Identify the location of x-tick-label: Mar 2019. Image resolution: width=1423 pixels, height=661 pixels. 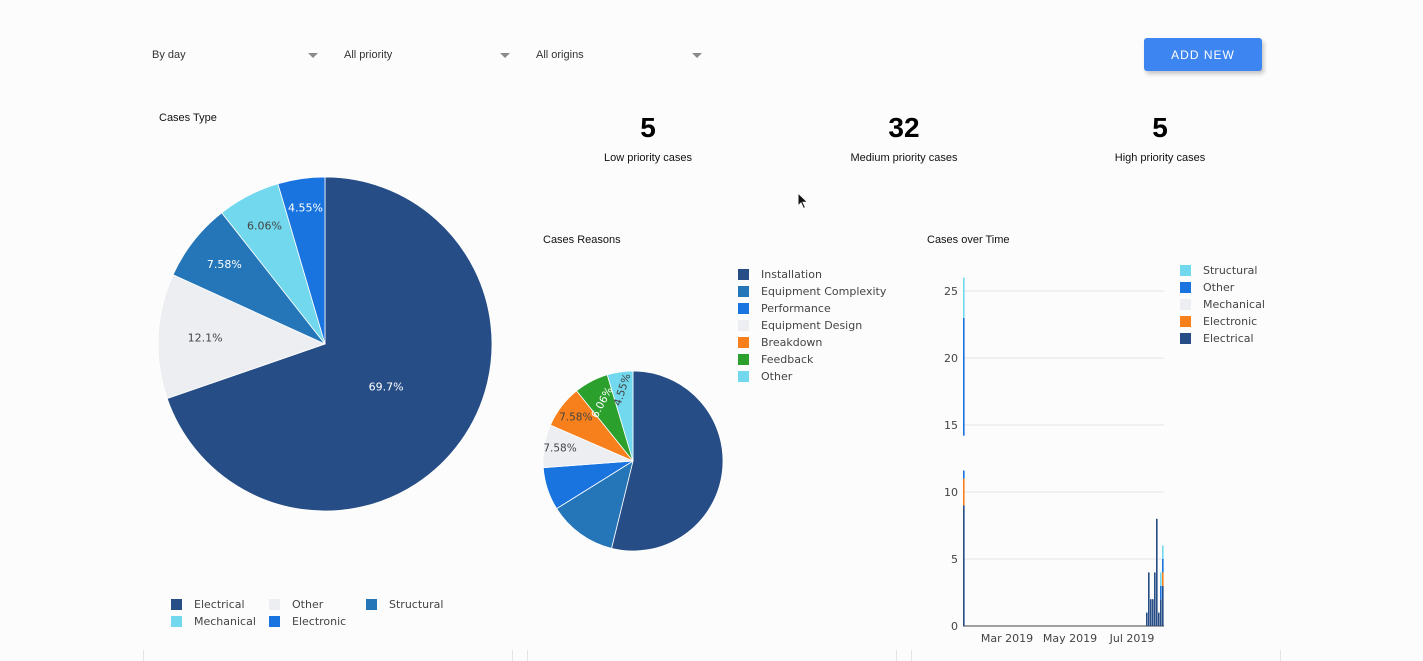
(1007, 638).